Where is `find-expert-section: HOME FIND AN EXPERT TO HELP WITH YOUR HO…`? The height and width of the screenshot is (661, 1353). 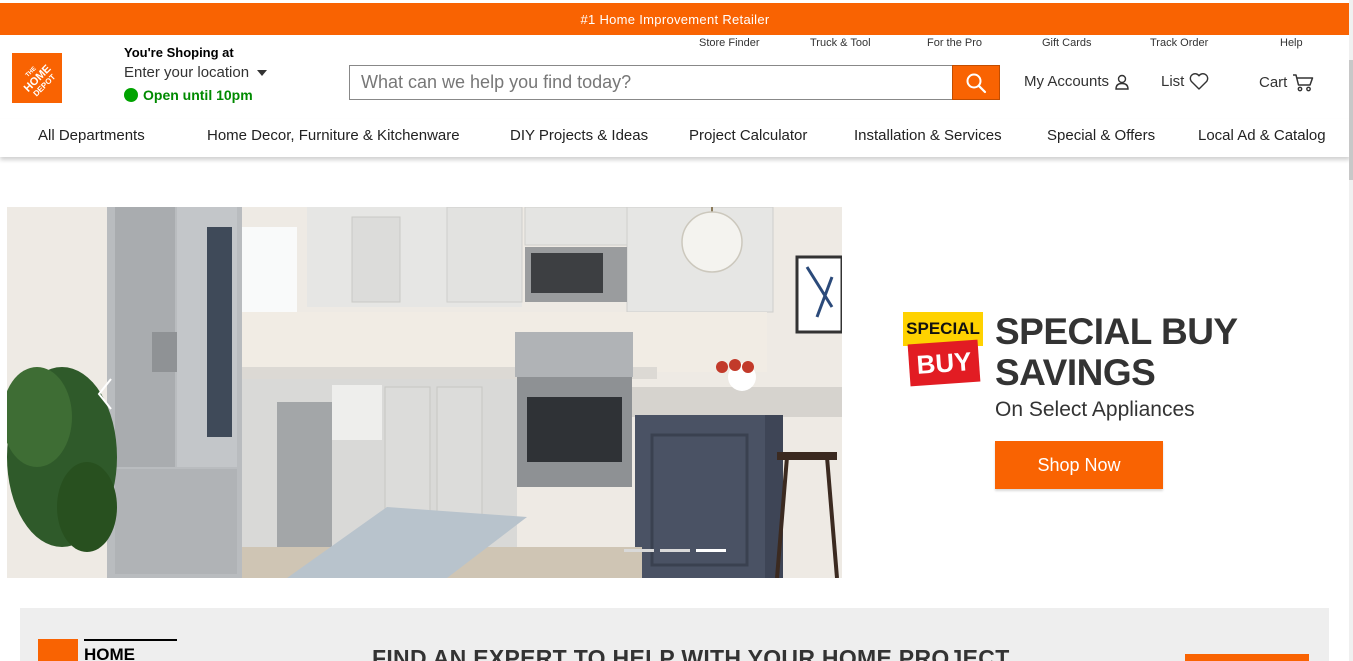
find-expert-section: HOME FIND AN EXPERT TO HELP WITH YOUR HO… is located at coordinates (674, 634).